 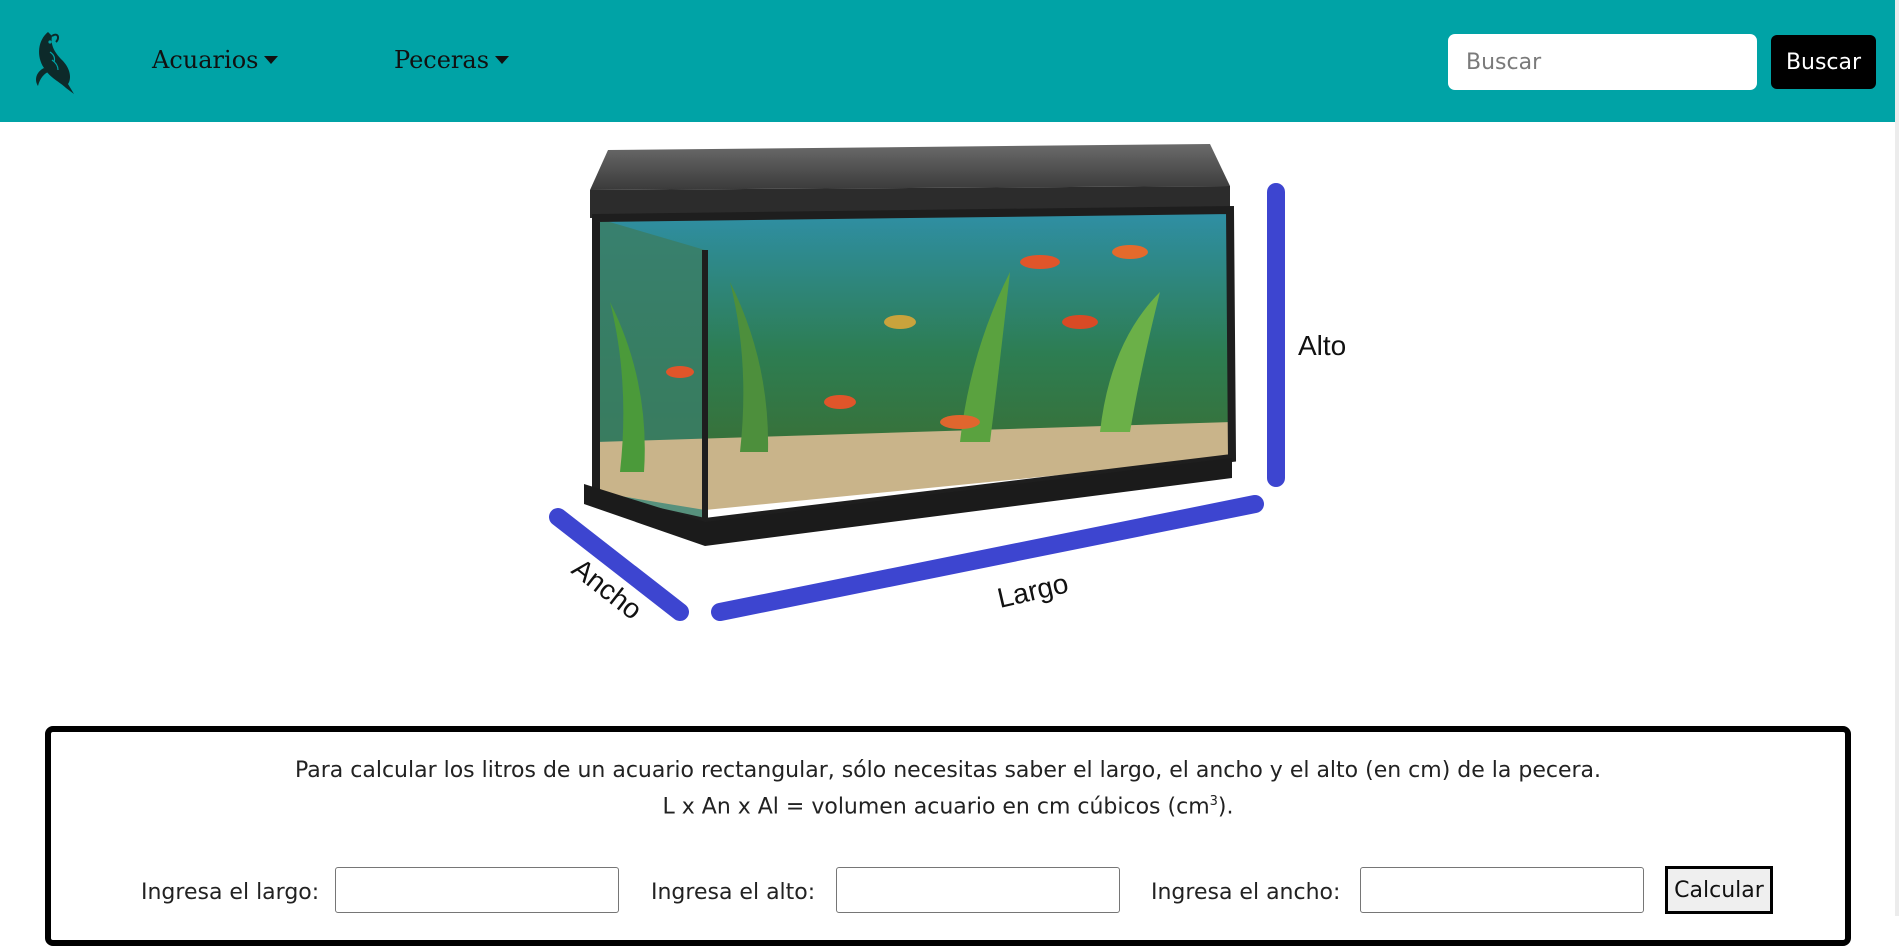 What do you see at coordinates (1246, 892) in the screenshot?
I see `ancho-label: Ingresa el ancho:` at bounding box center [1246, 892].